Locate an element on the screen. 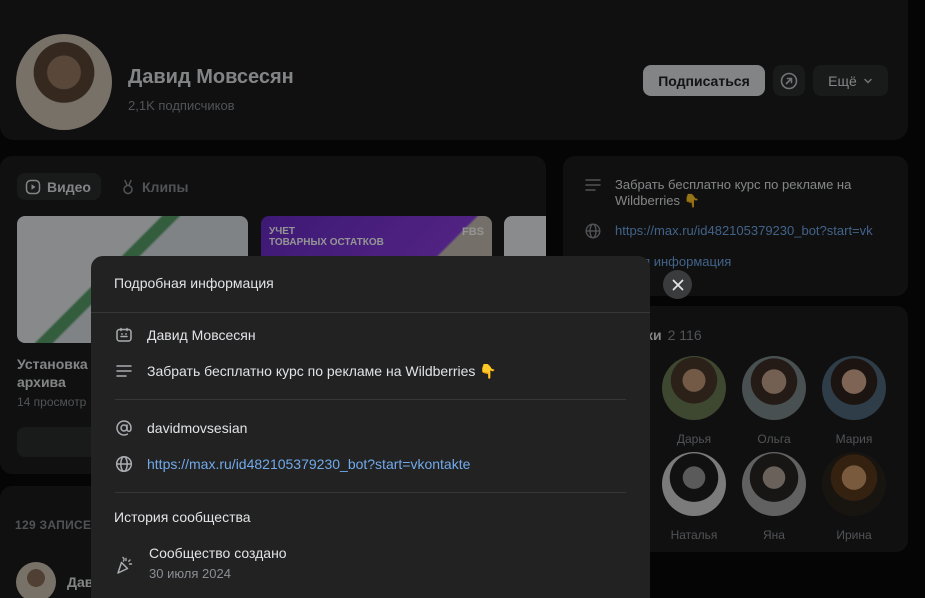  close-button is located at coordinates (677, 284).